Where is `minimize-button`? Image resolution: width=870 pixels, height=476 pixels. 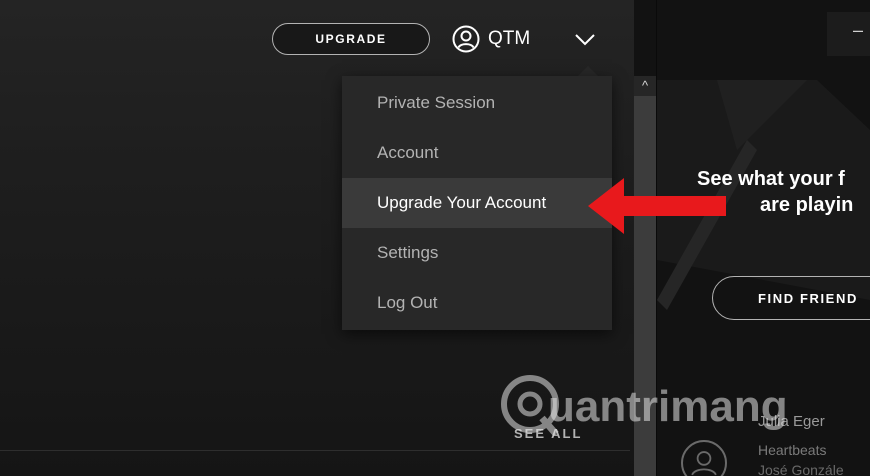
minimize-button is located at coordinates (848, 34).